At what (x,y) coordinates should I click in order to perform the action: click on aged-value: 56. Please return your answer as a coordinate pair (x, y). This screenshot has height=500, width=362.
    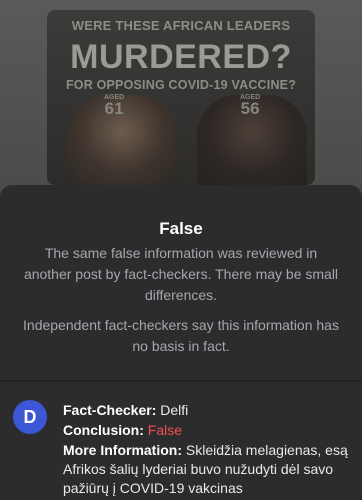
    Looking at the image, I should click on (250, 108).